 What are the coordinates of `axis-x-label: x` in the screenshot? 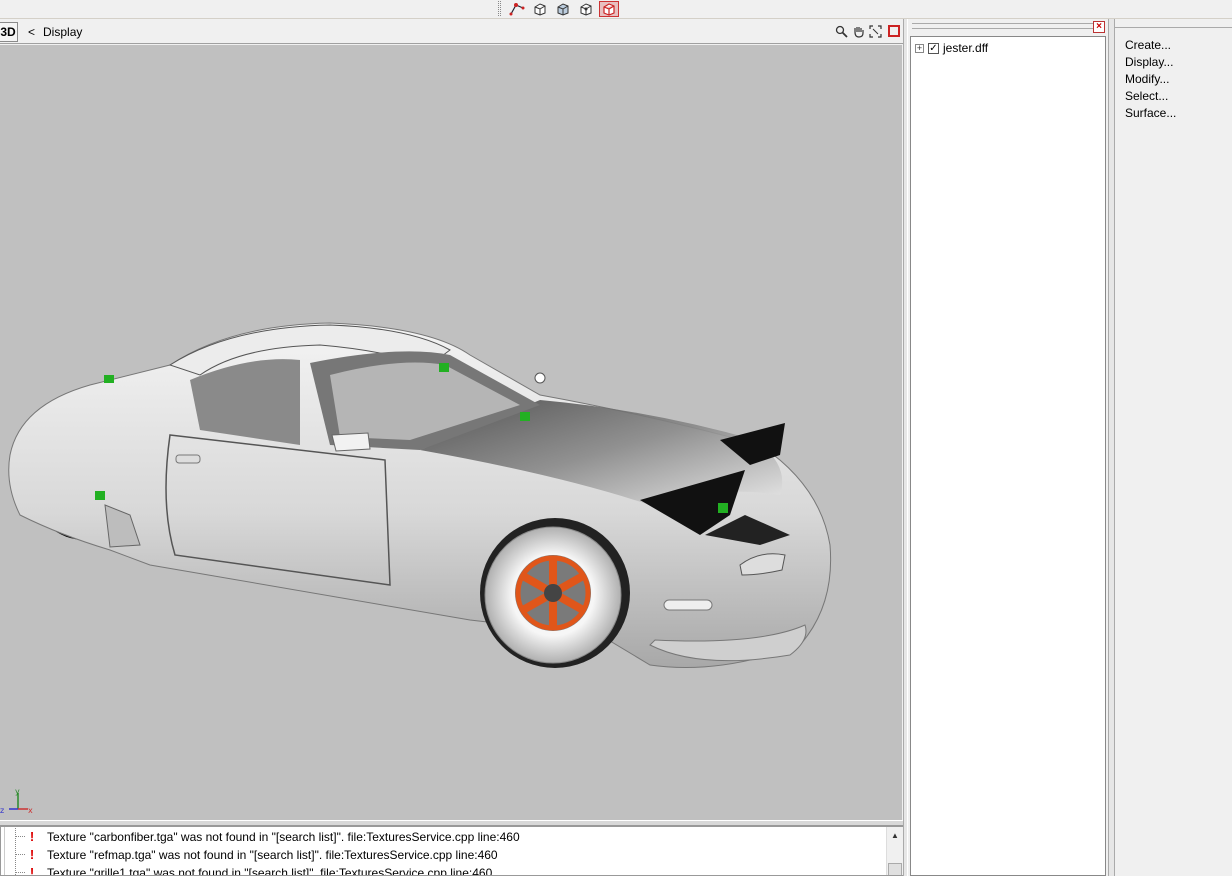 It's located at (30, 810).